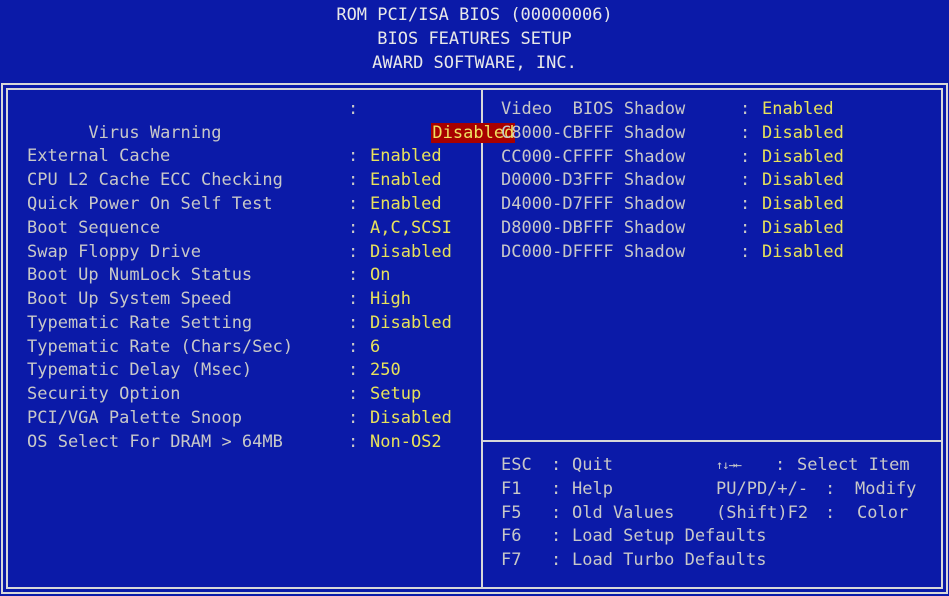 The image size is (949, 596). What do you see at coordinates (853, 465) in the screenshot?
I see `help-action: Select Item` at bounding box center [853, 465].